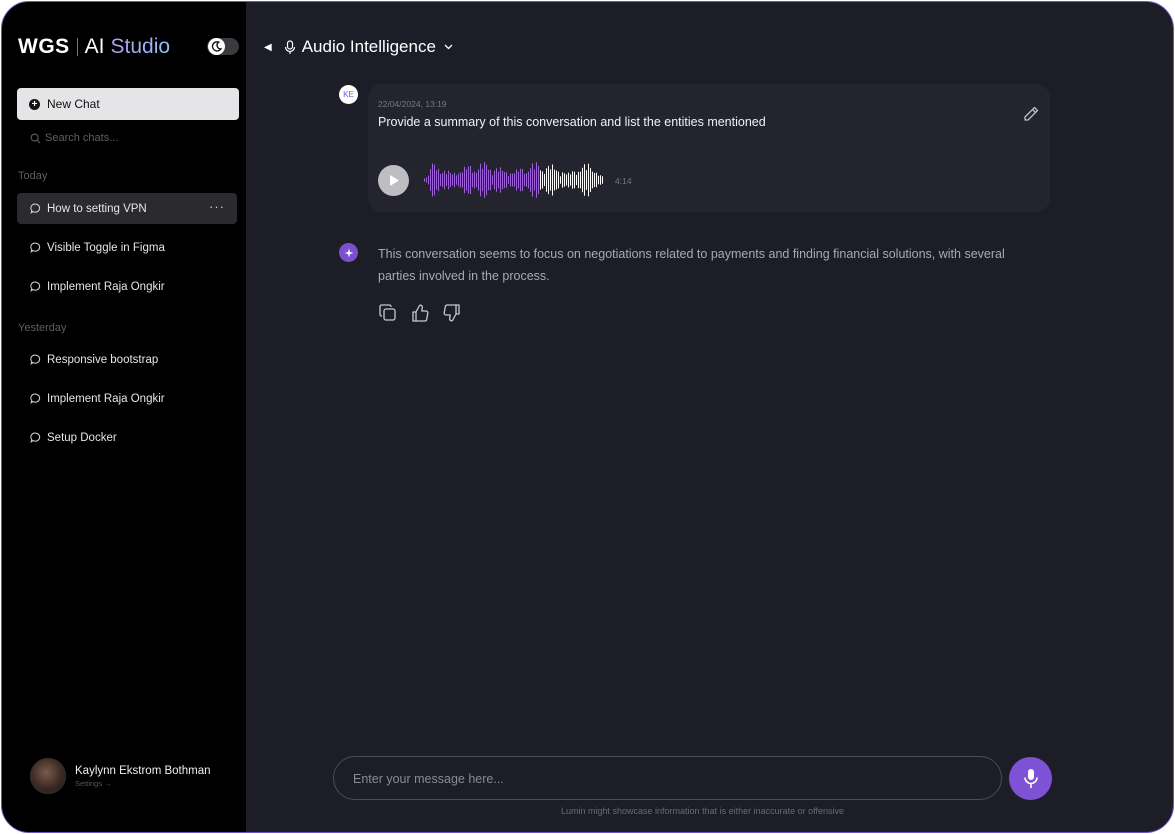  I want to click on chevron-down-icon, so click(448, 47).